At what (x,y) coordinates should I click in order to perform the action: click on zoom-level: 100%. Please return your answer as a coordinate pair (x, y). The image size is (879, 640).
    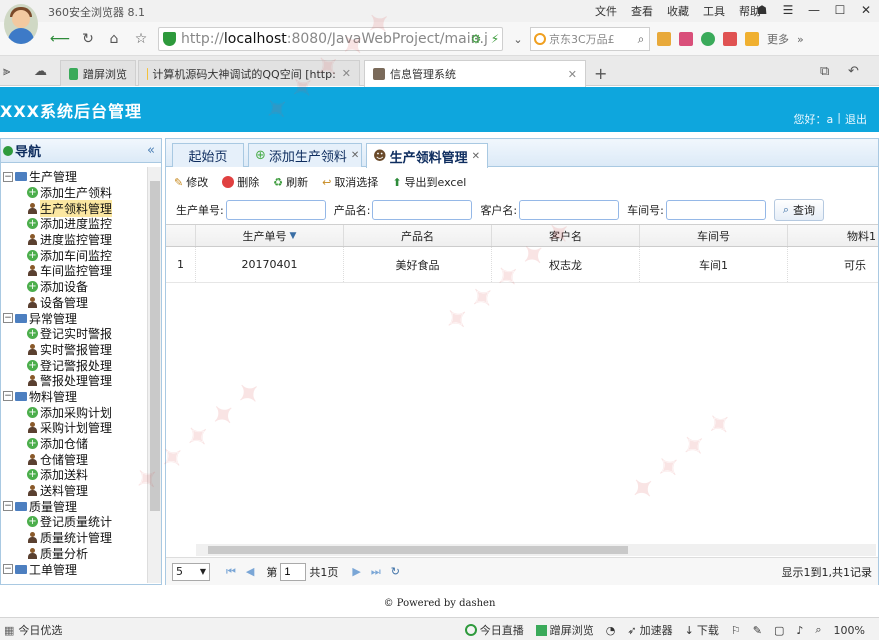
    Looking at the image, I should click on (849, 630).